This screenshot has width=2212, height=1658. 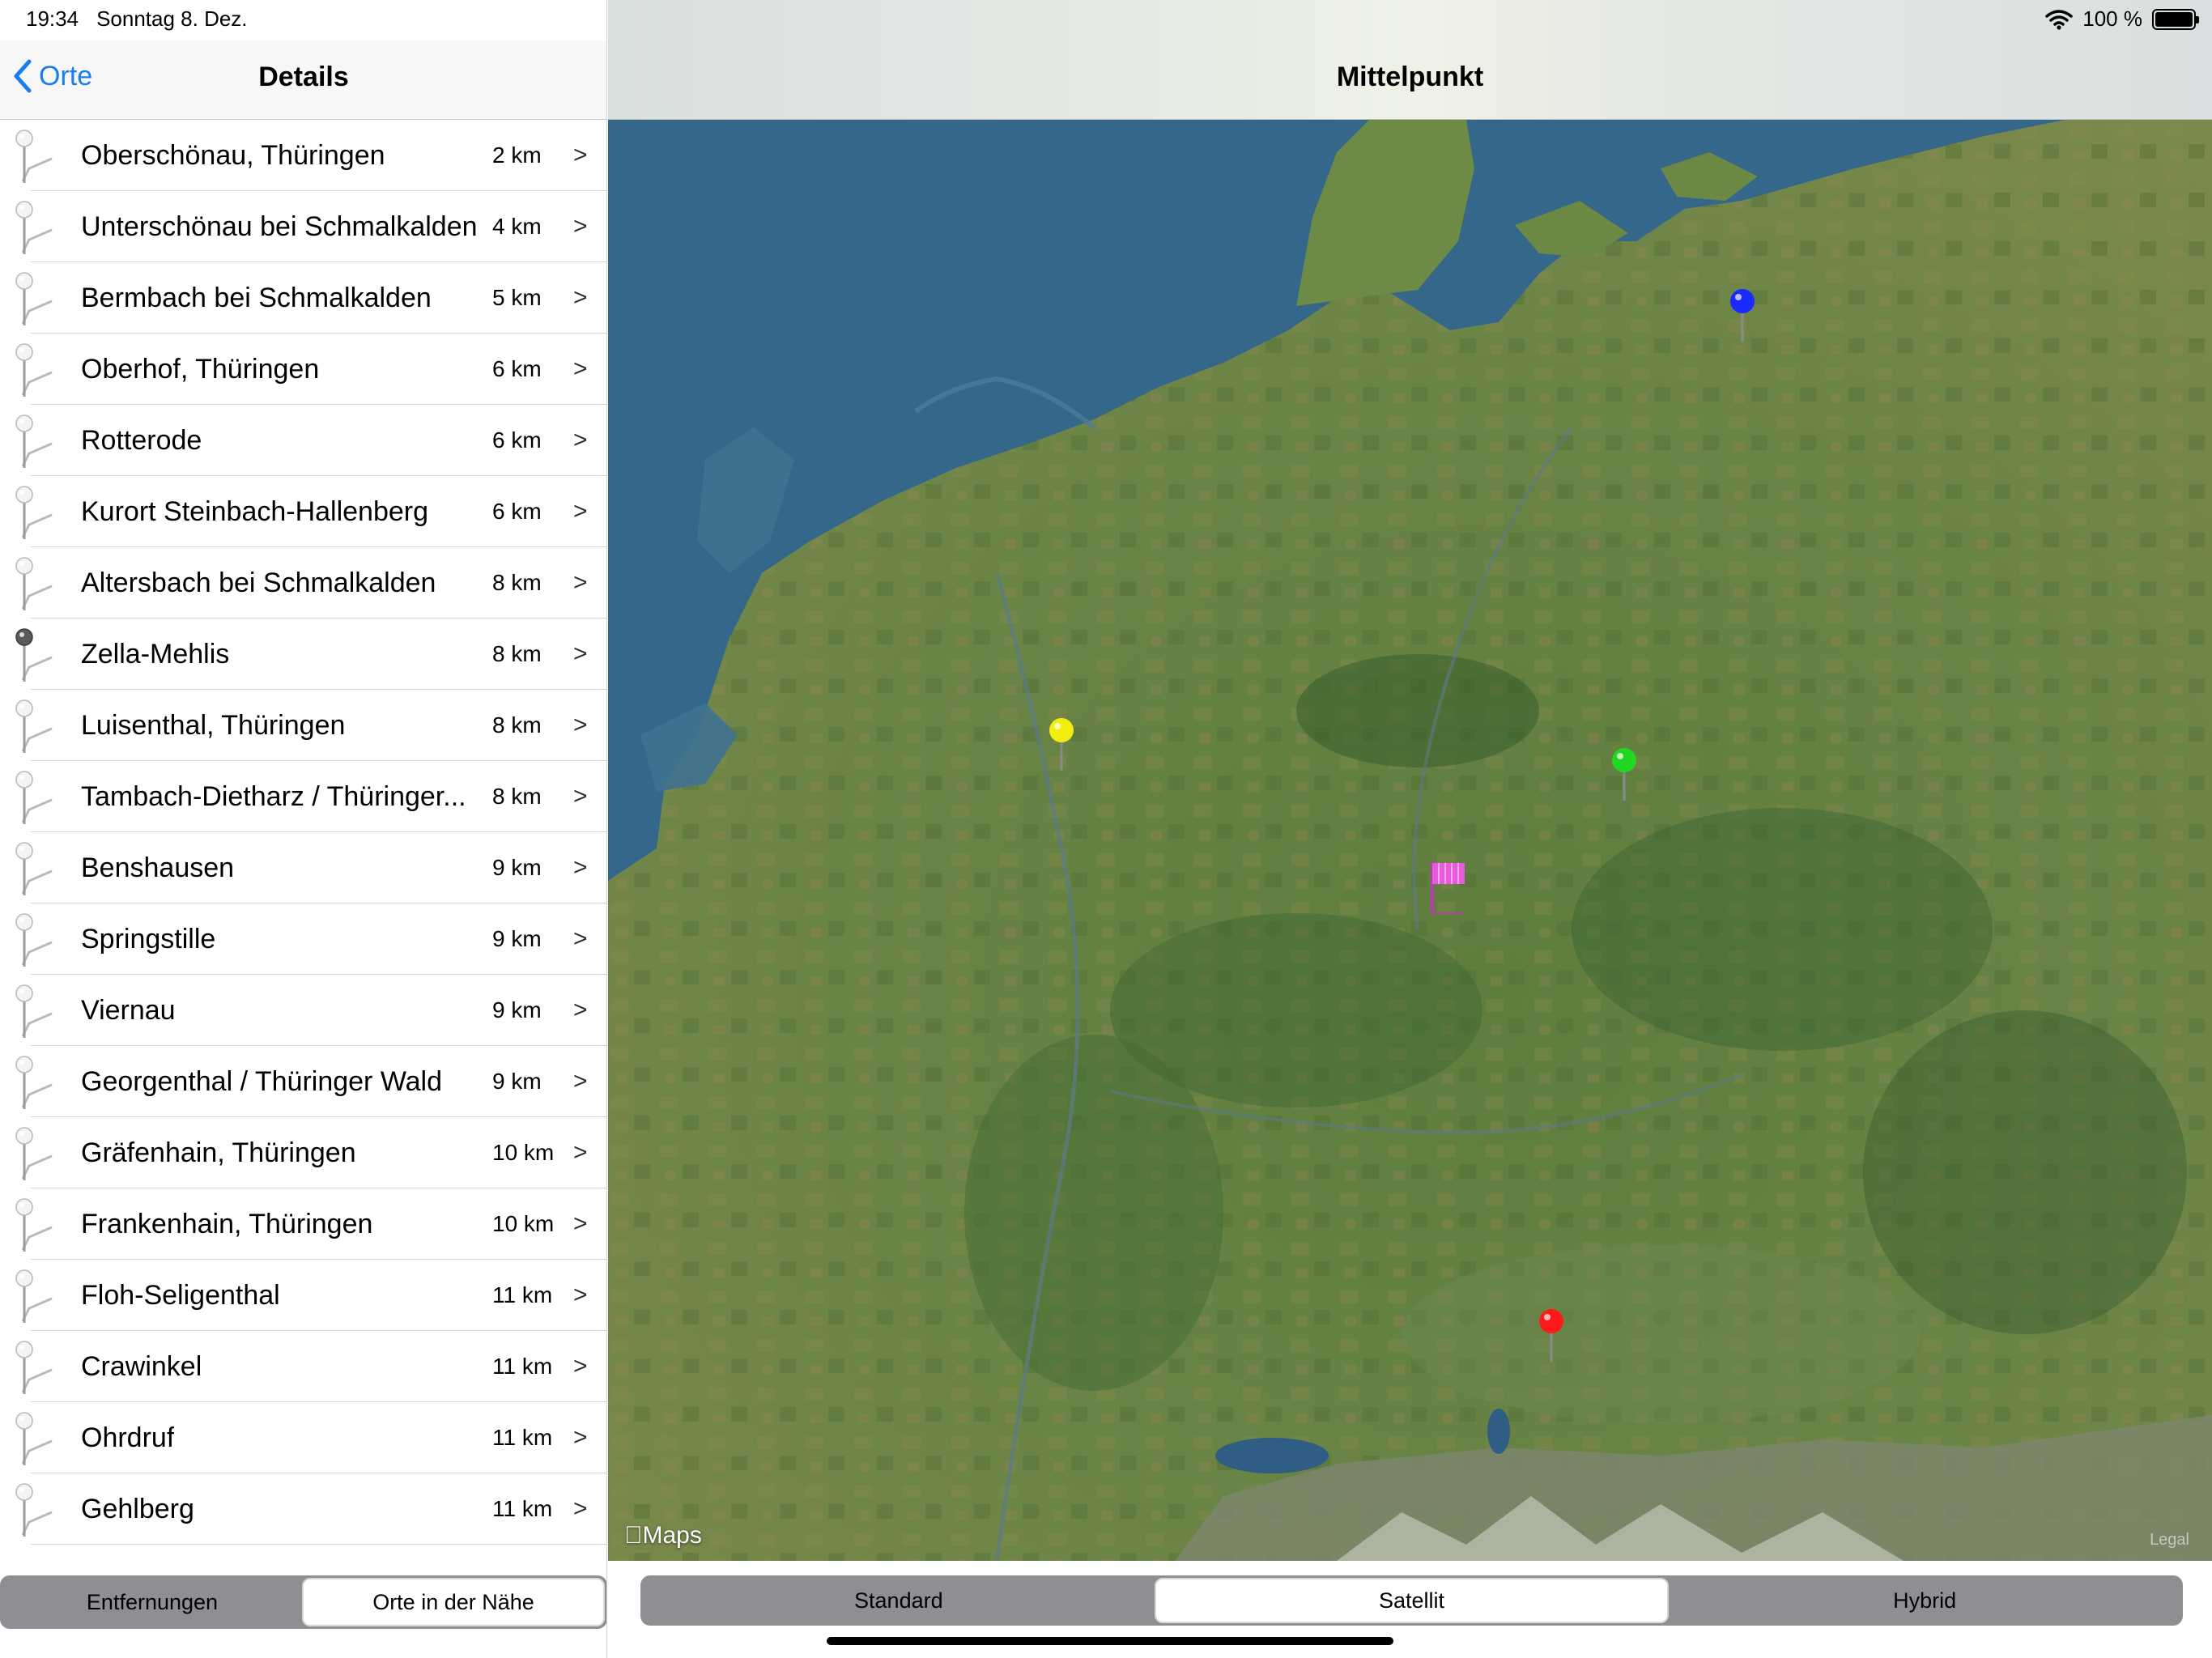 What do you see at coordinates (303, 298) in the screenshot?
I see `place-row: Bermbach bei Schmalkalden 5 km >` at bounding box center [303, 298].